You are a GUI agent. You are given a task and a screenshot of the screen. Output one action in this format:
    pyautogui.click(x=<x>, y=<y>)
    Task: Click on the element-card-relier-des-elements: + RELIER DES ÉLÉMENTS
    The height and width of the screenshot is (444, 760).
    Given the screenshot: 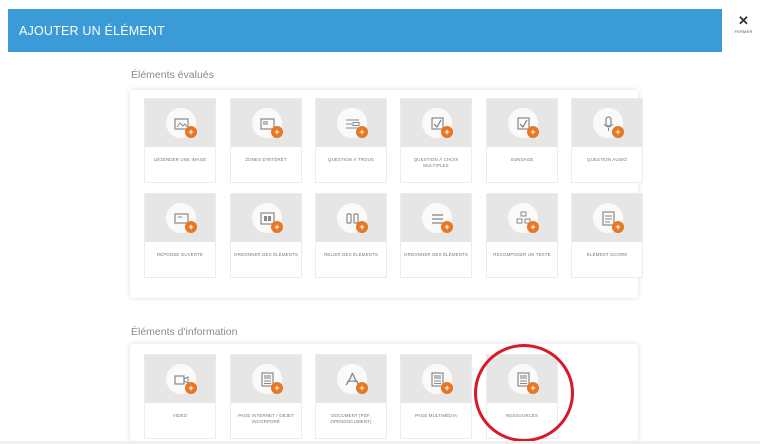 What is the action you would take?
    pyautogui.click(x=351, y=235)
    